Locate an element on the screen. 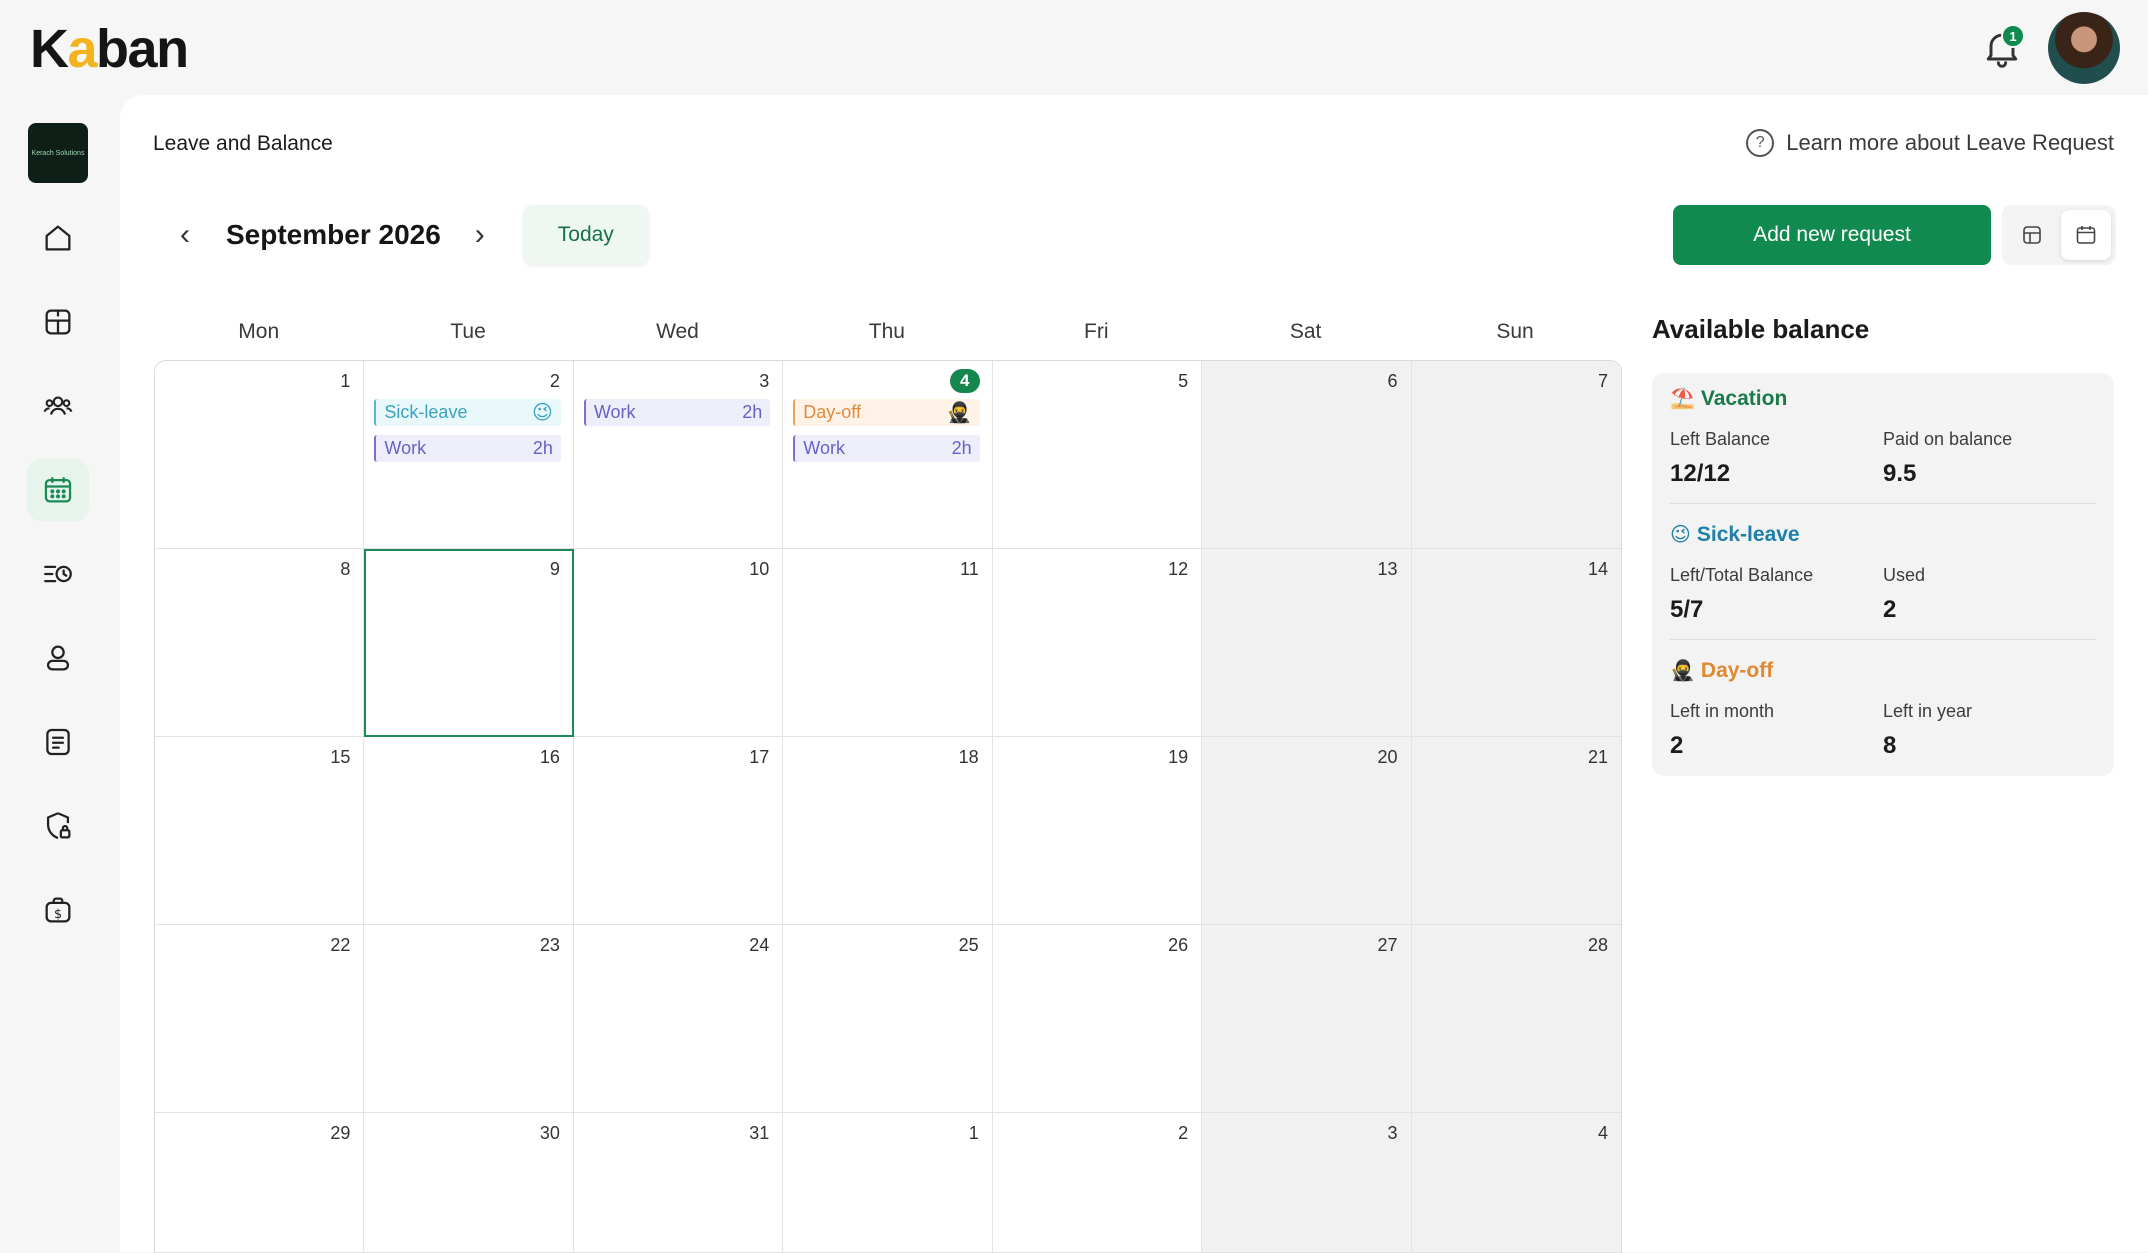  day-number: 20 is located at coordinates (1387, 757).